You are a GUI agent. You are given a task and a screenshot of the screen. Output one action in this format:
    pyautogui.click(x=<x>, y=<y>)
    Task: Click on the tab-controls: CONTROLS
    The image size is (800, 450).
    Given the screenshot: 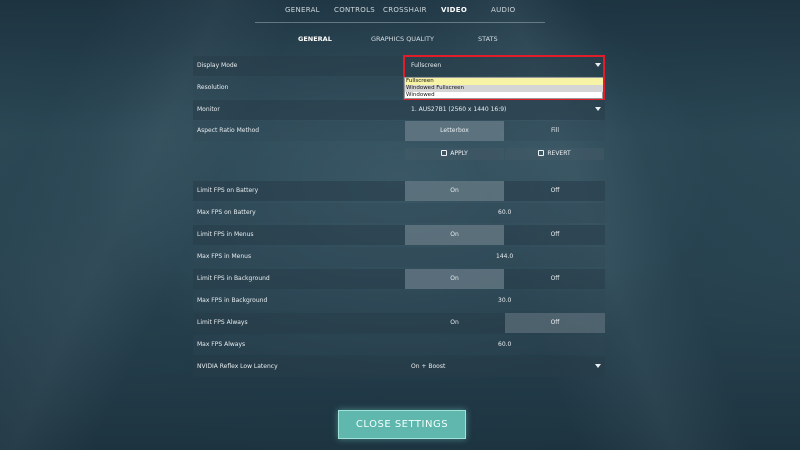 What is the action you would take?
    pyautogui.click(x=354, y=10)
    